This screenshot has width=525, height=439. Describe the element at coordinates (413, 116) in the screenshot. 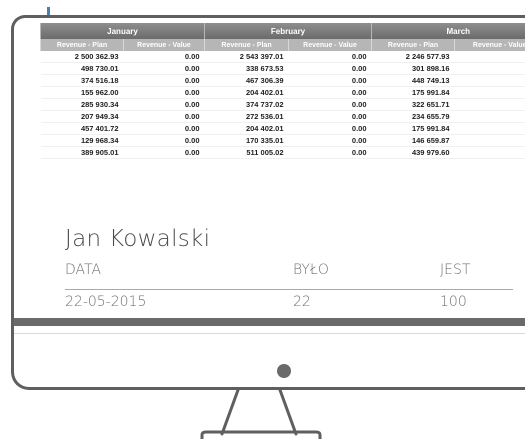

I see `table-cell: 234 655.79` at that location.